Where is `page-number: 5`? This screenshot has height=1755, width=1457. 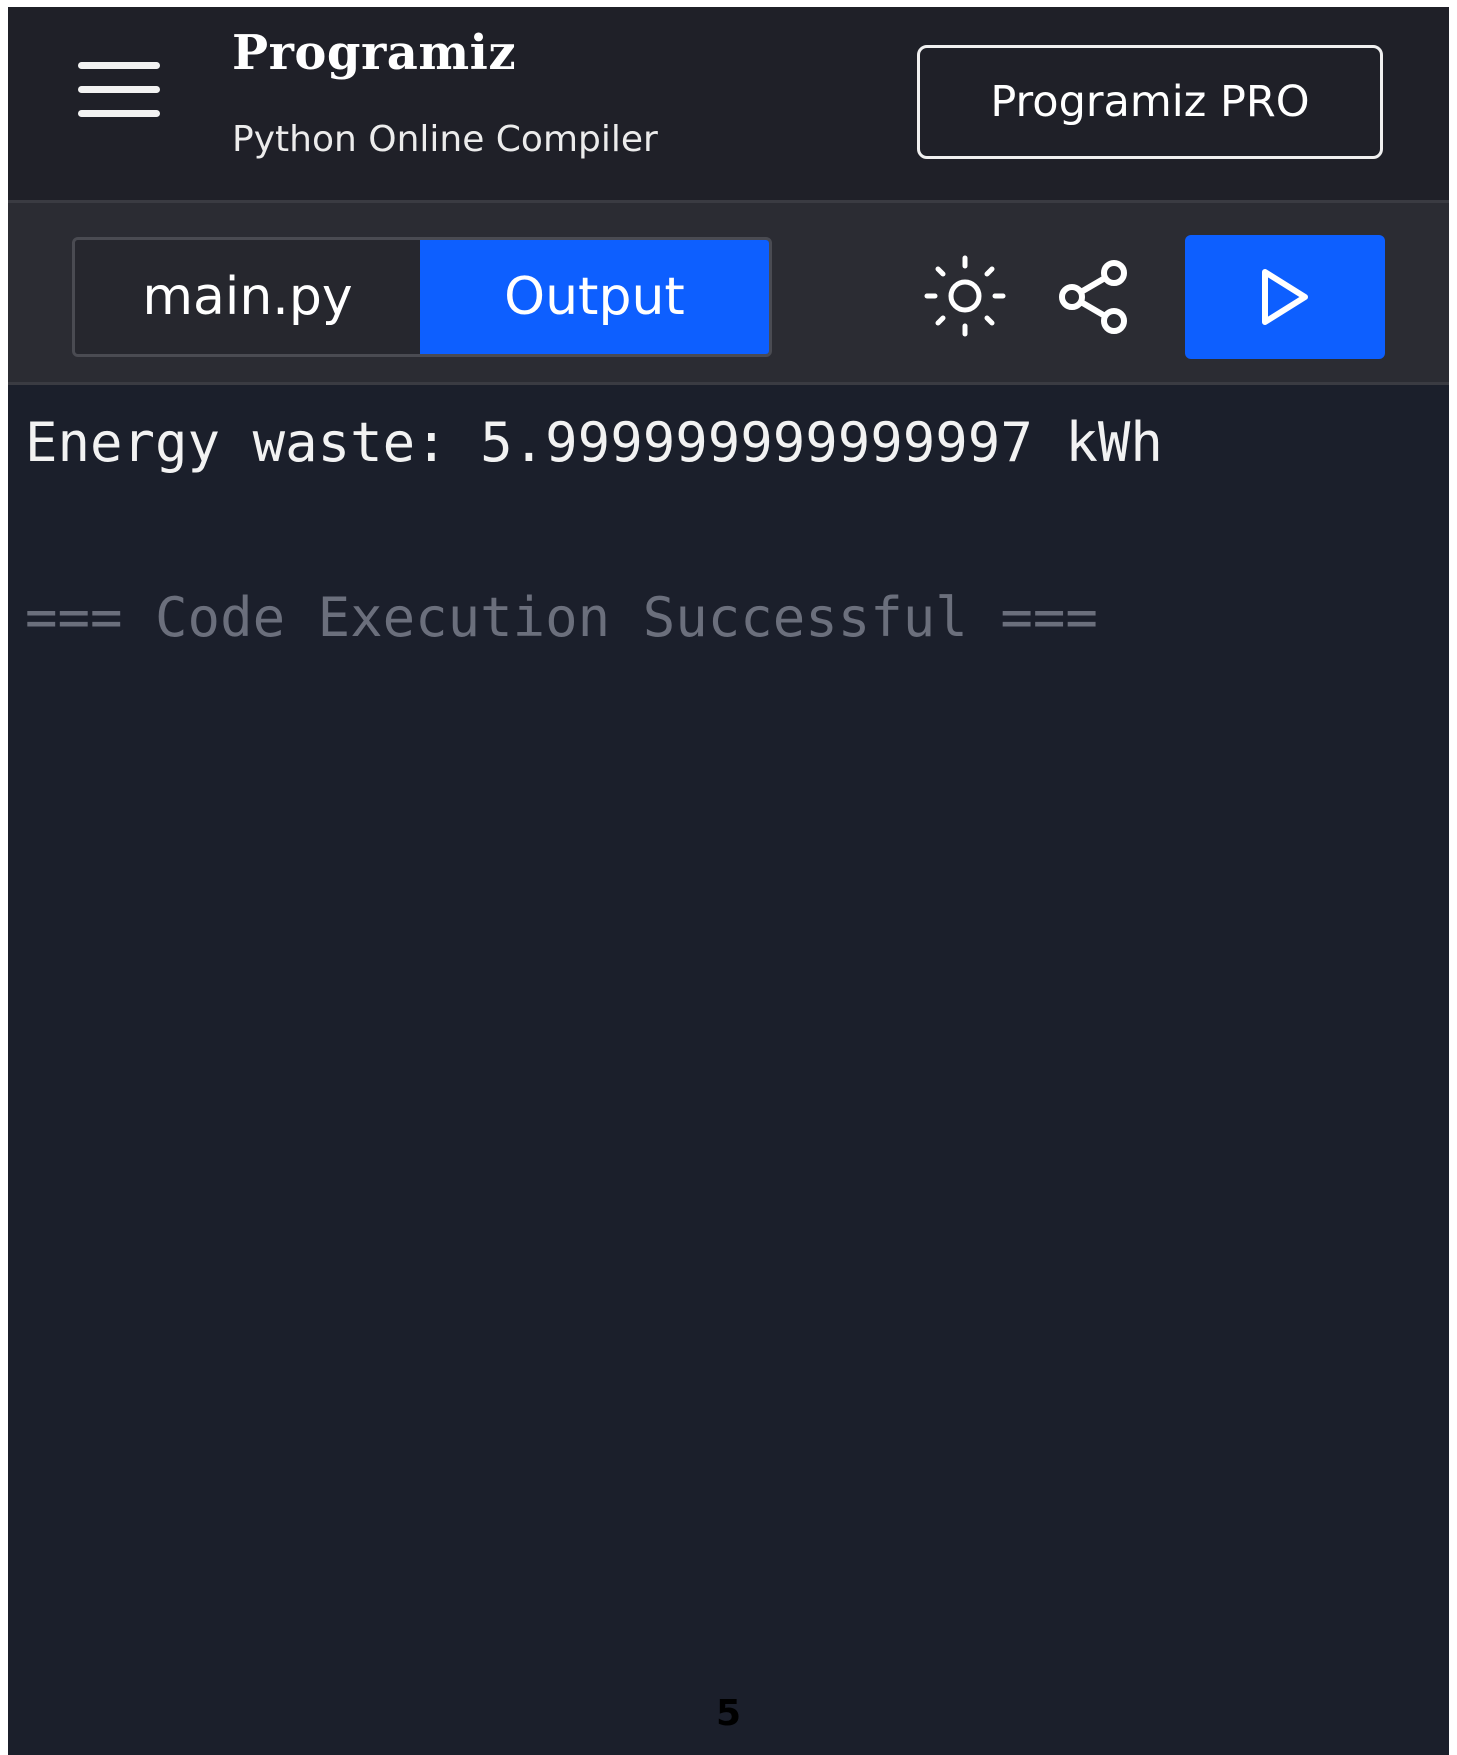 page-number: 5 is located at coordinates (728, 1713).